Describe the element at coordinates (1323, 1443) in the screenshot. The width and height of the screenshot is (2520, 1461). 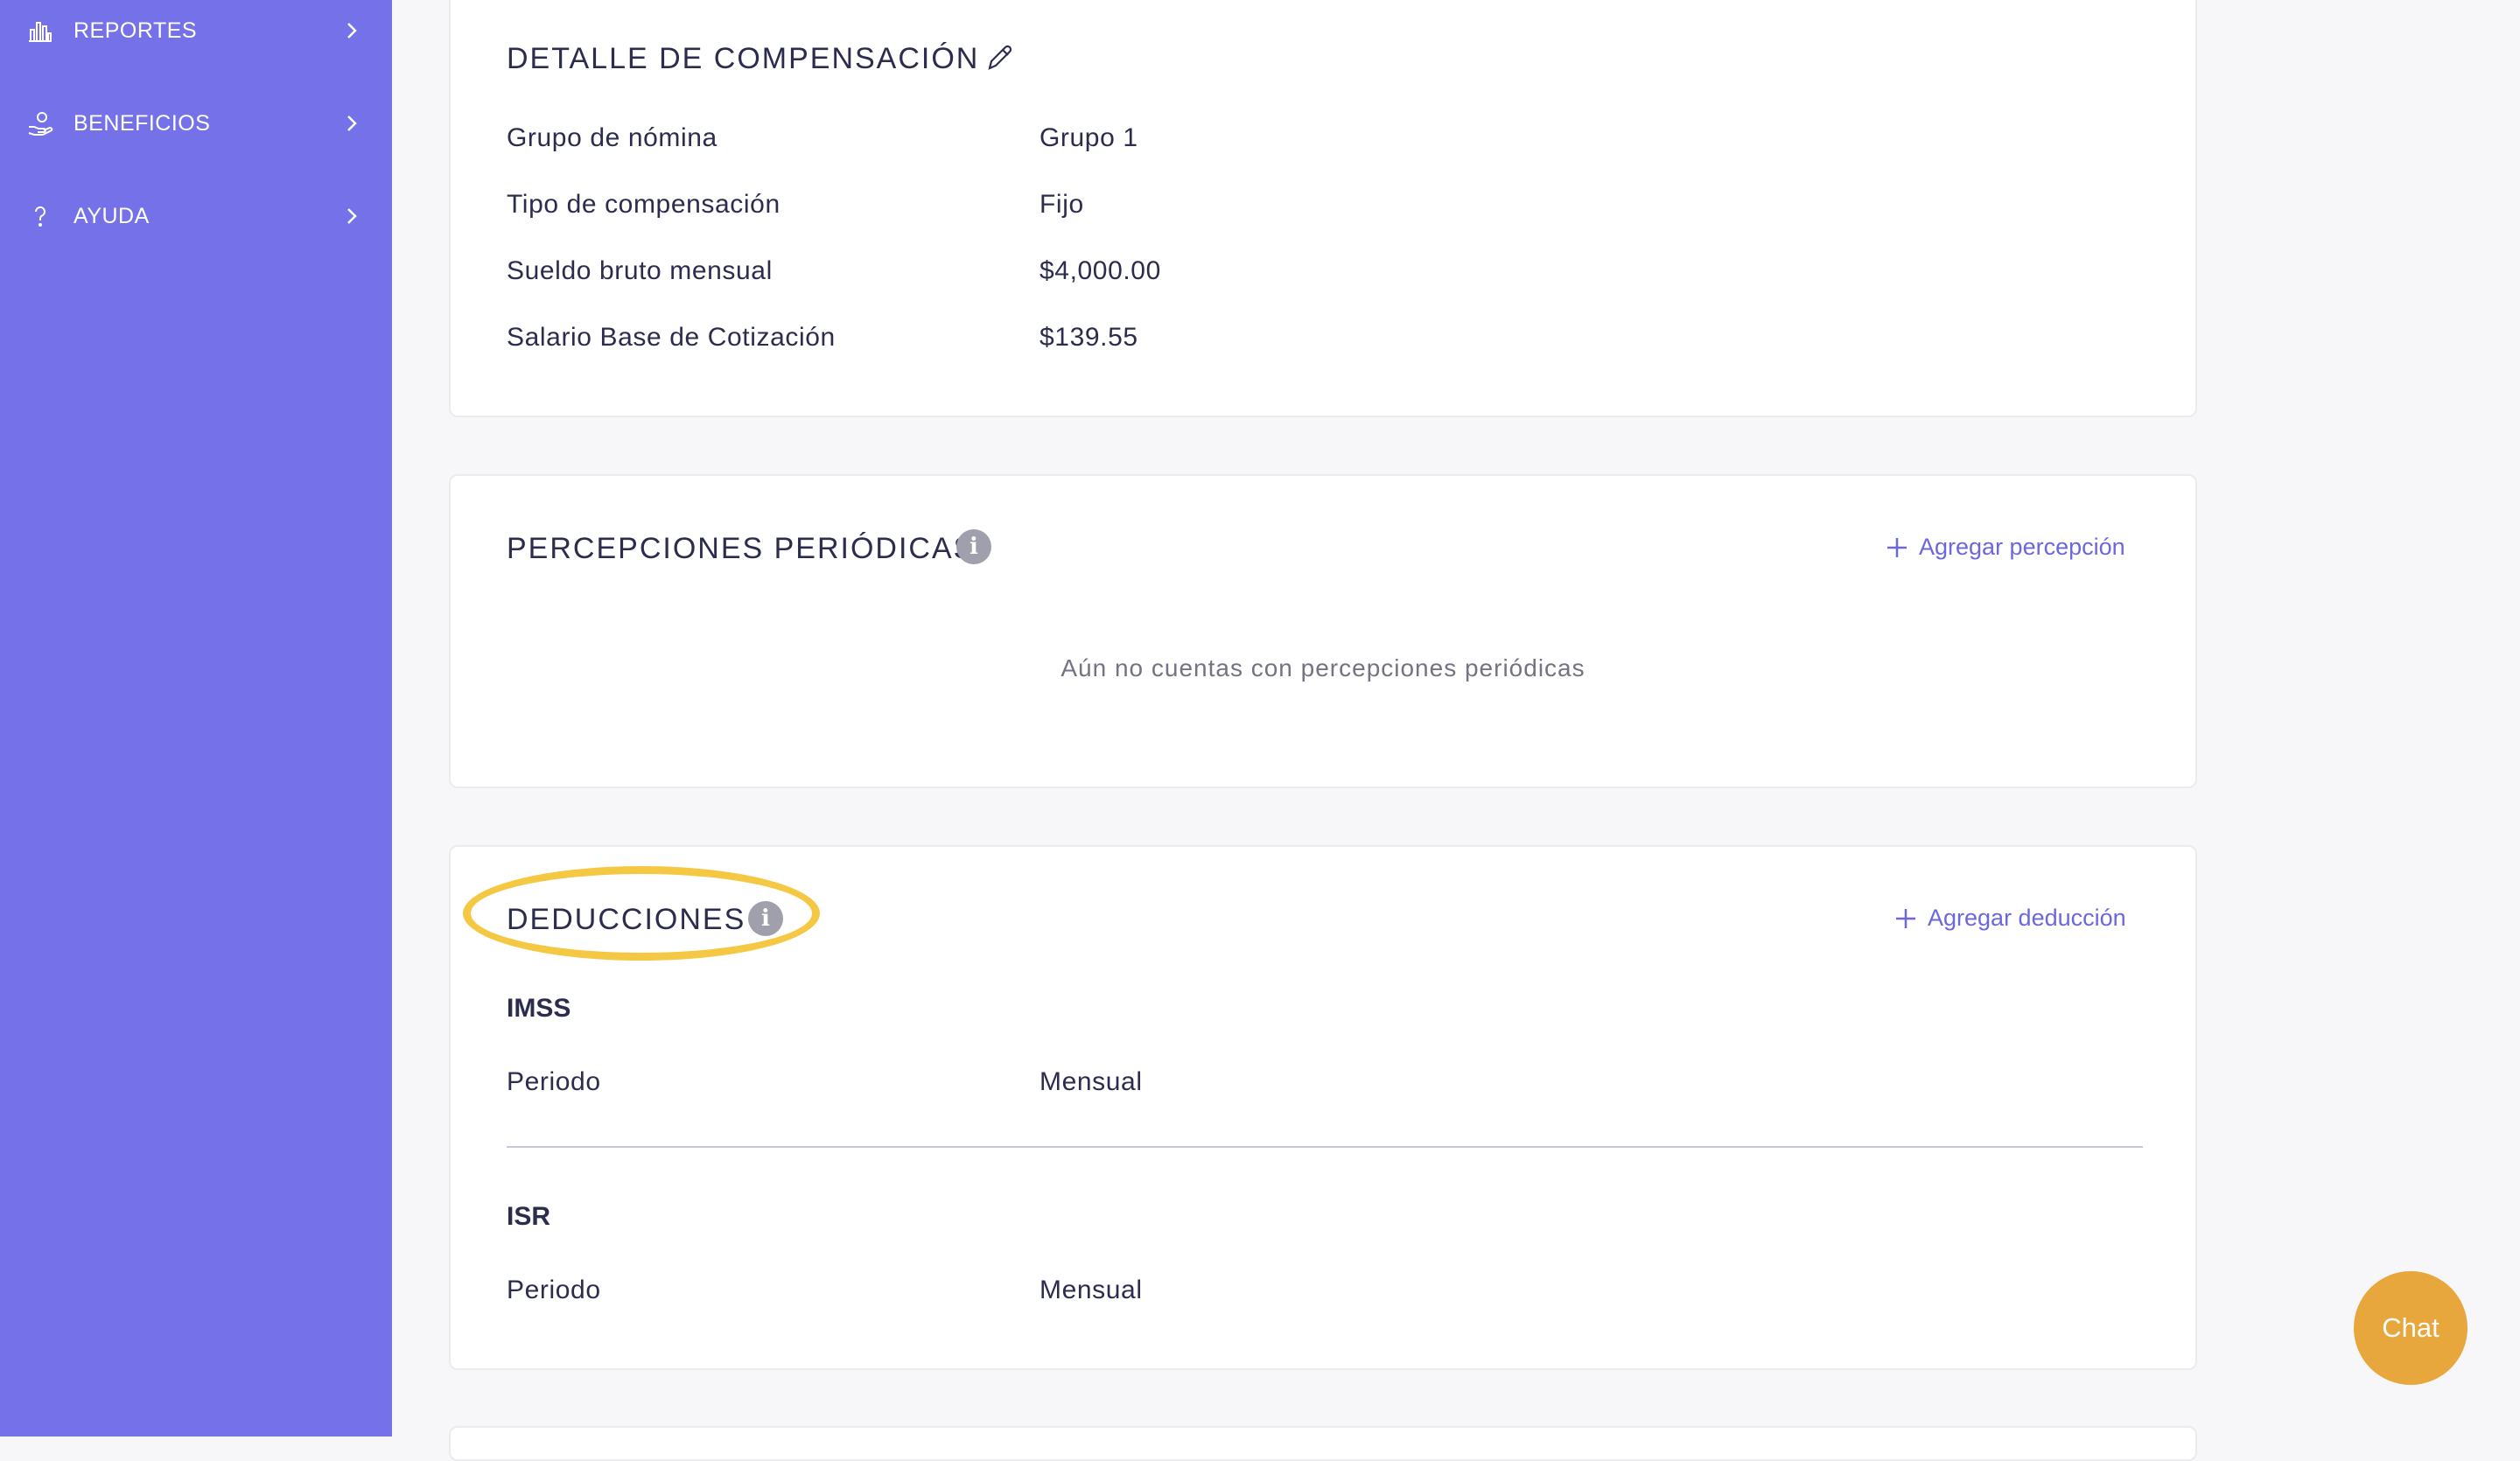
I see `next-card` at that location.